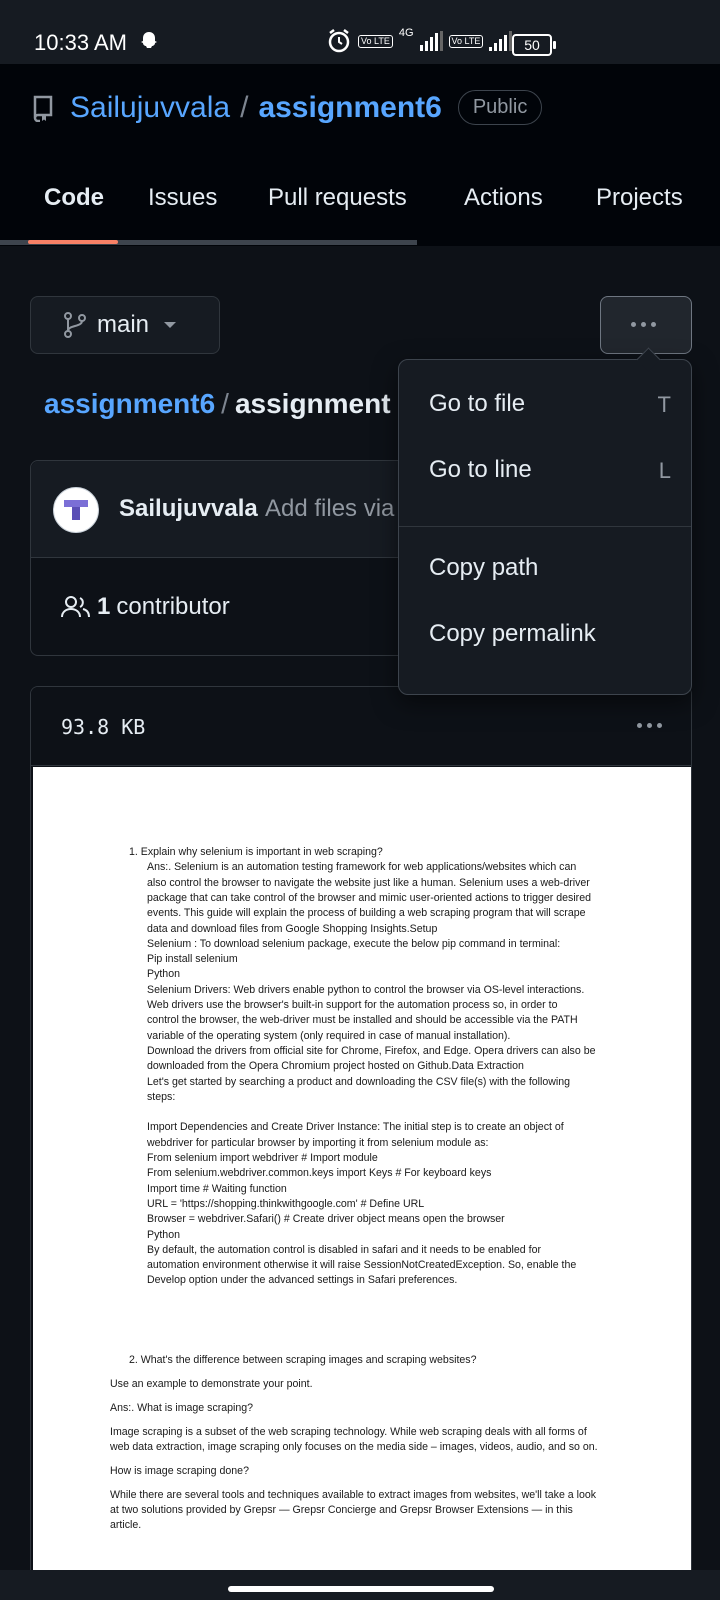 This screenshot has height=1600, width=720. I want to click on status-bar: 10:33 AM Vo LTE 4G Vo LTE 50, so click(360, 32).